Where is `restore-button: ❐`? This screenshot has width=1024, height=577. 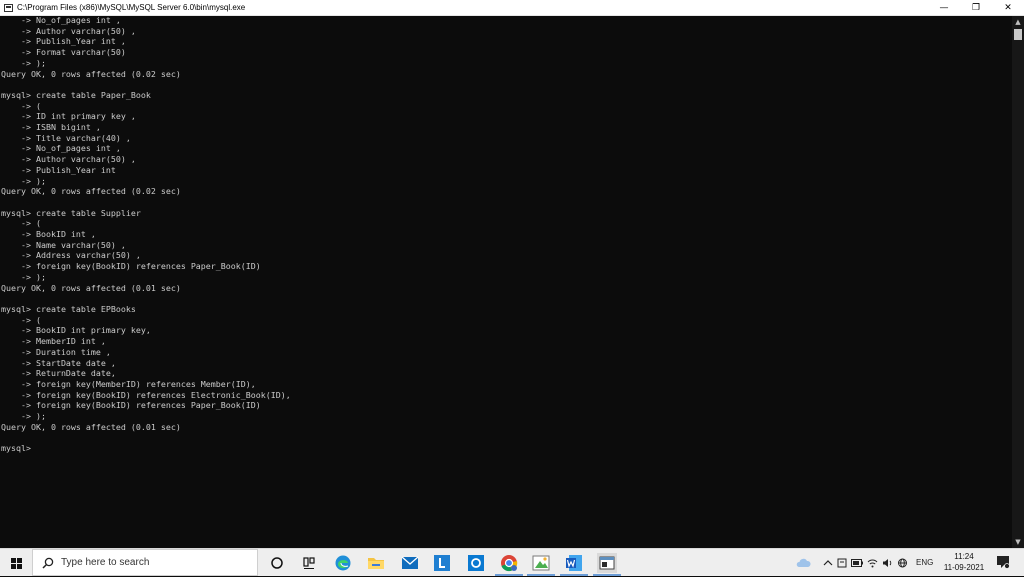 restore-button: ❐ is located at coordinates (976, 7).